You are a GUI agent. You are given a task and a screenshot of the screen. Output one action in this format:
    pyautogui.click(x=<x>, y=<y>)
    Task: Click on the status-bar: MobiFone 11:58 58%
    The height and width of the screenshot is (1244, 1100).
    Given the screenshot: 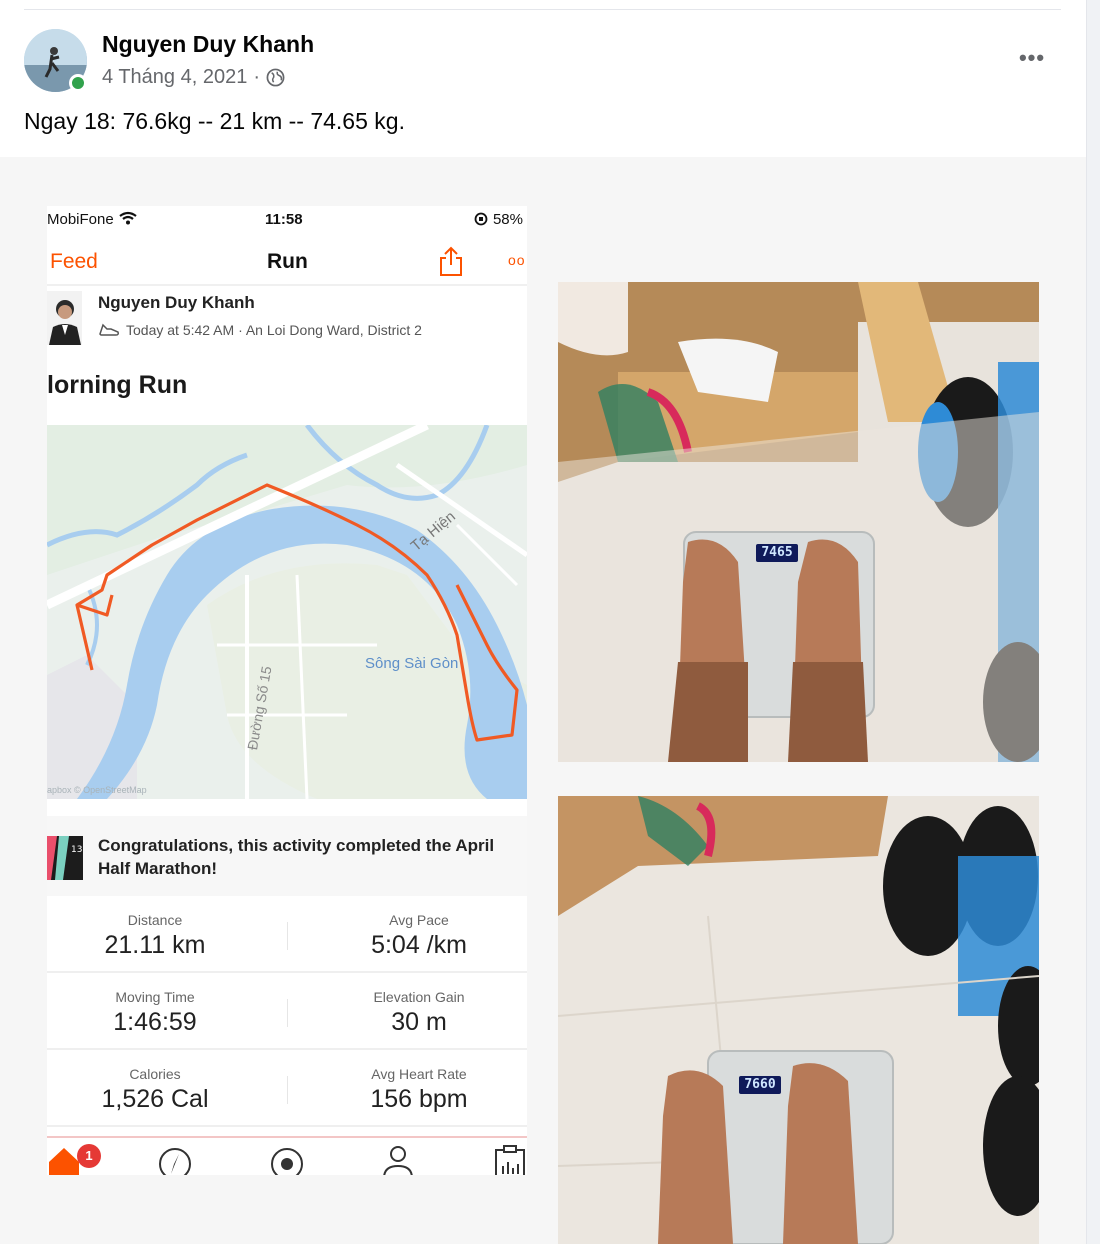 What is the action you would take?
    pyautogui.click(x=287, y=220)
    